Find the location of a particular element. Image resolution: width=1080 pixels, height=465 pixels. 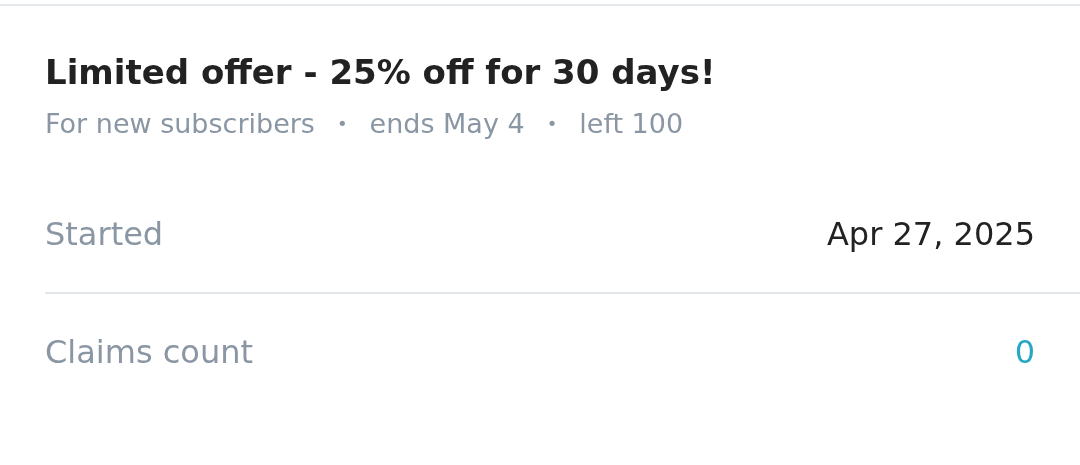

stat-link: 0 is located at coordinates (1024, 351).